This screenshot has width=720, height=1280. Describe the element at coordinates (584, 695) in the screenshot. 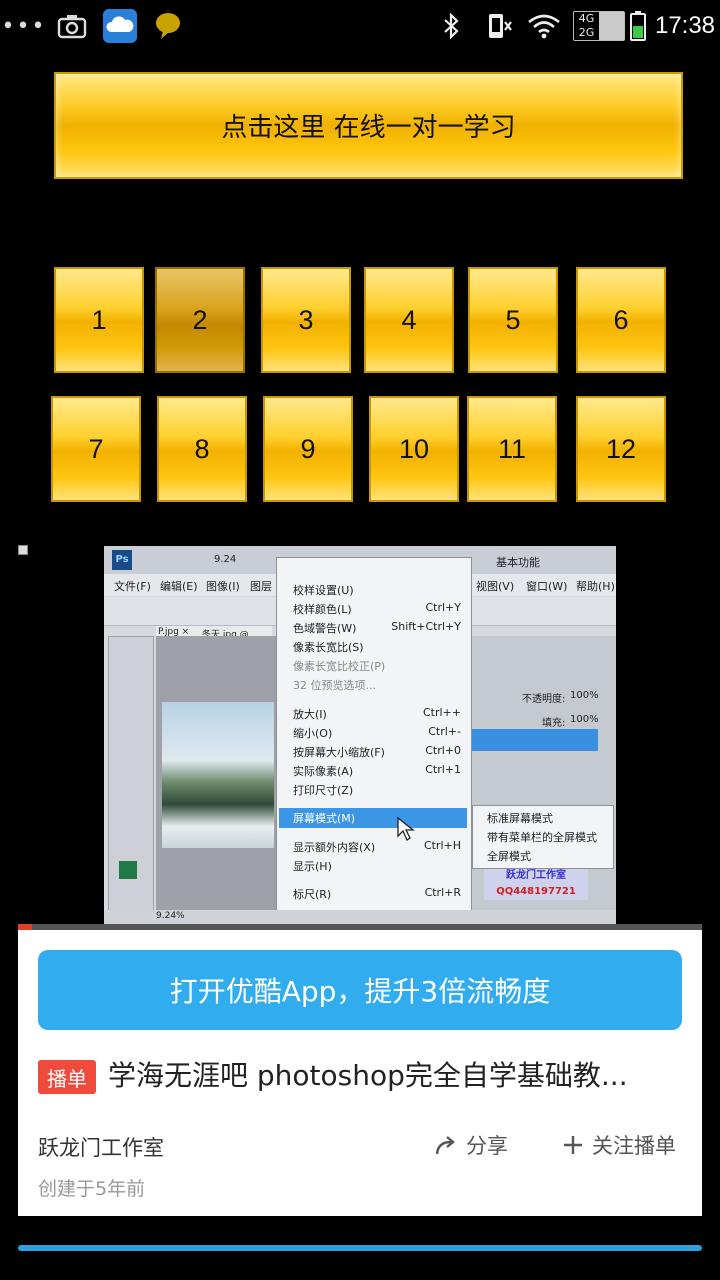

I see `opacity-value: 100%` at that location.